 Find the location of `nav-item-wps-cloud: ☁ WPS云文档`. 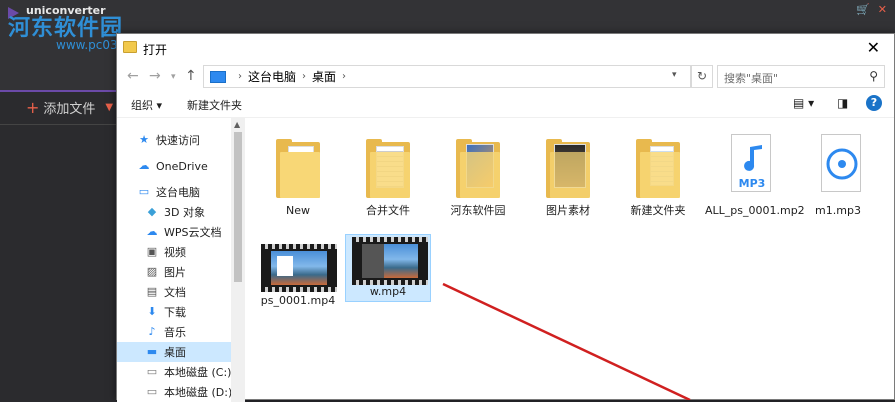

nav-item-wps-cloud: ☁ WPS云文档 is located at coordinates (176, 232).